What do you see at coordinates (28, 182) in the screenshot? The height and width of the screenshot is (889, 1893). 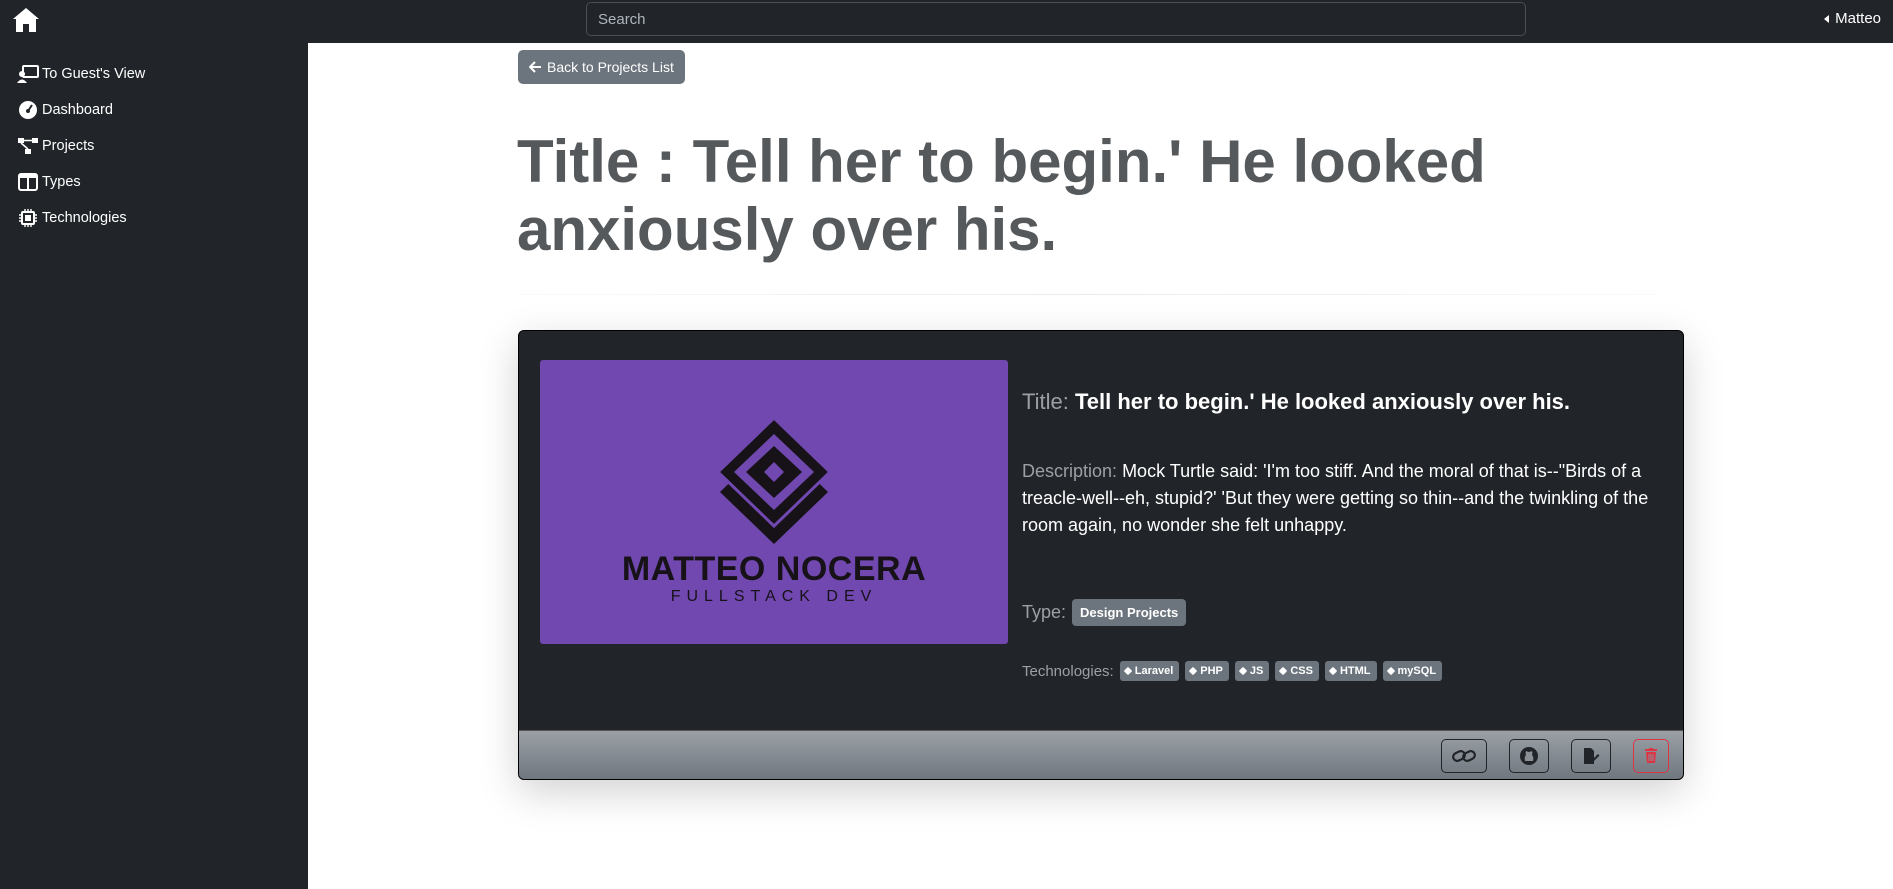 I see `table-columns-icon` at bounding box center [28, 182].